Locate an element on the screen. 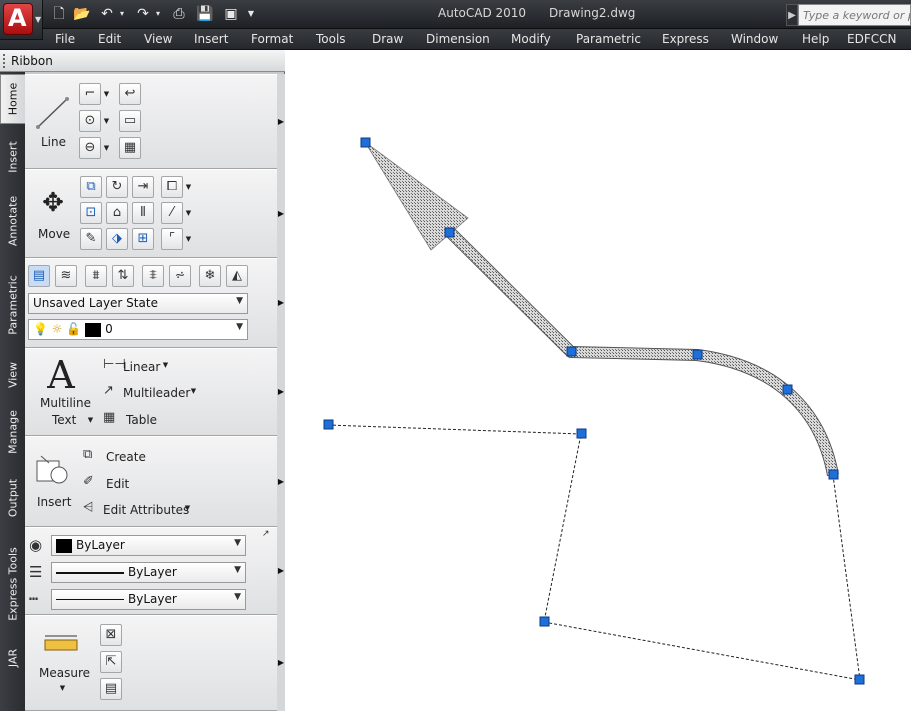 The width and height of the screenshot is (911, 711). color-wheel-icon: ◉ is located at coordinates (35, 545).